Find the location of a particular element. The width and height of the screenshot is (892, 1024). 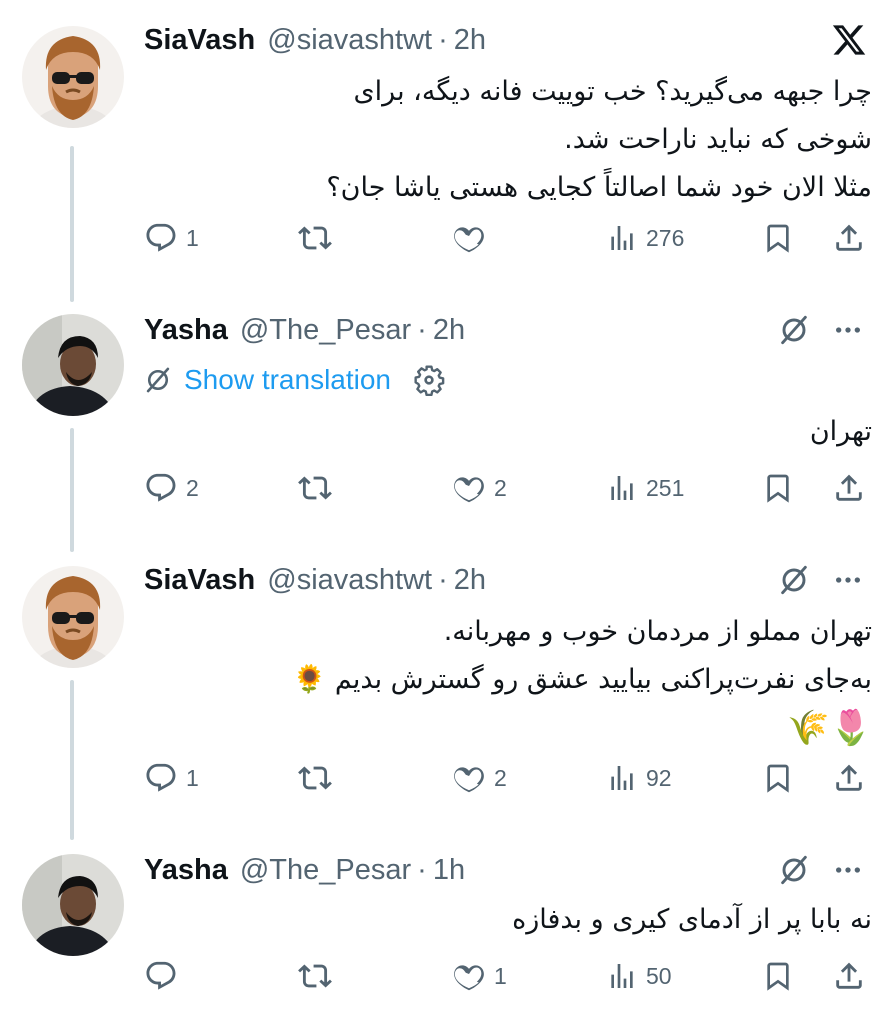

views-count: 251 is located at coordinates (665, 487).